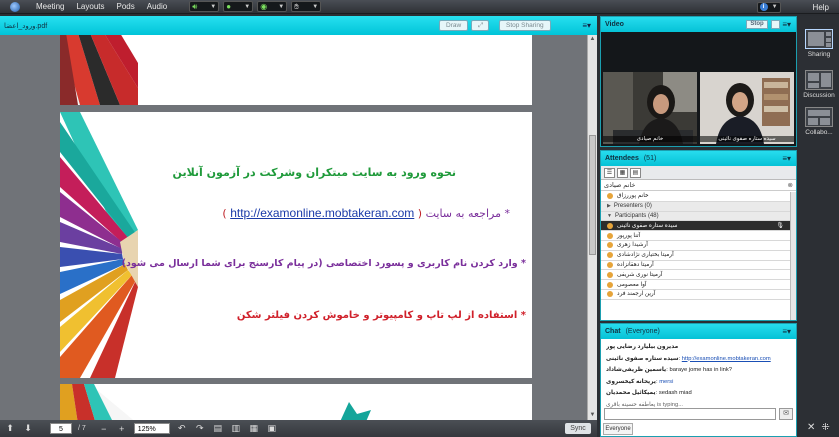  Describe the element at coordinates (229, 6) in the screenshot. I see `microphone-icon: ●` at that location.